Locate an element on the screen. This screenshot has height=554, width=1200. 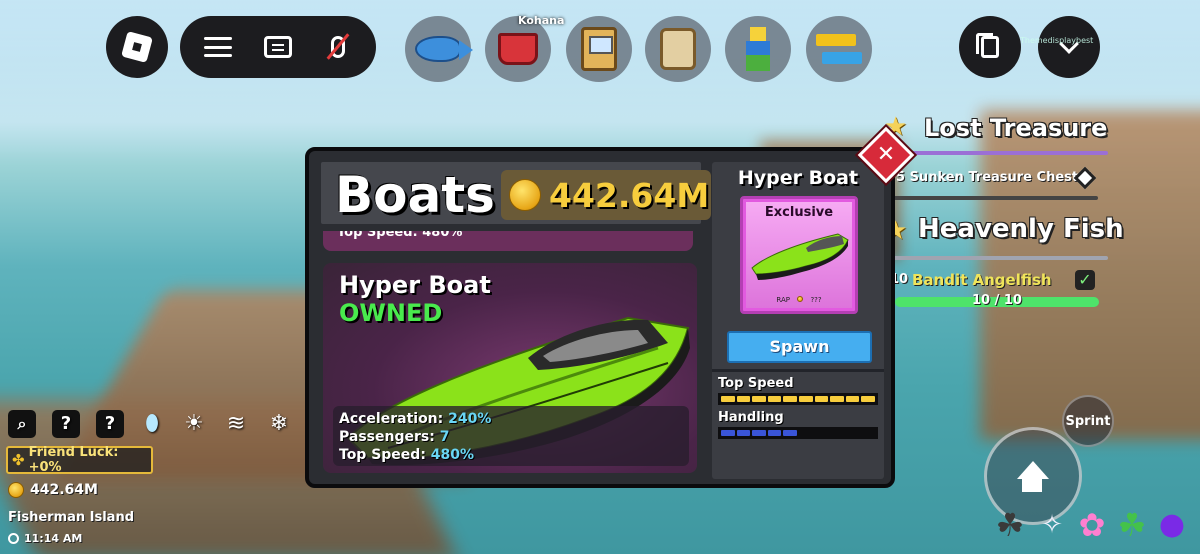
menu-pill is located at coordinates (278, 47).